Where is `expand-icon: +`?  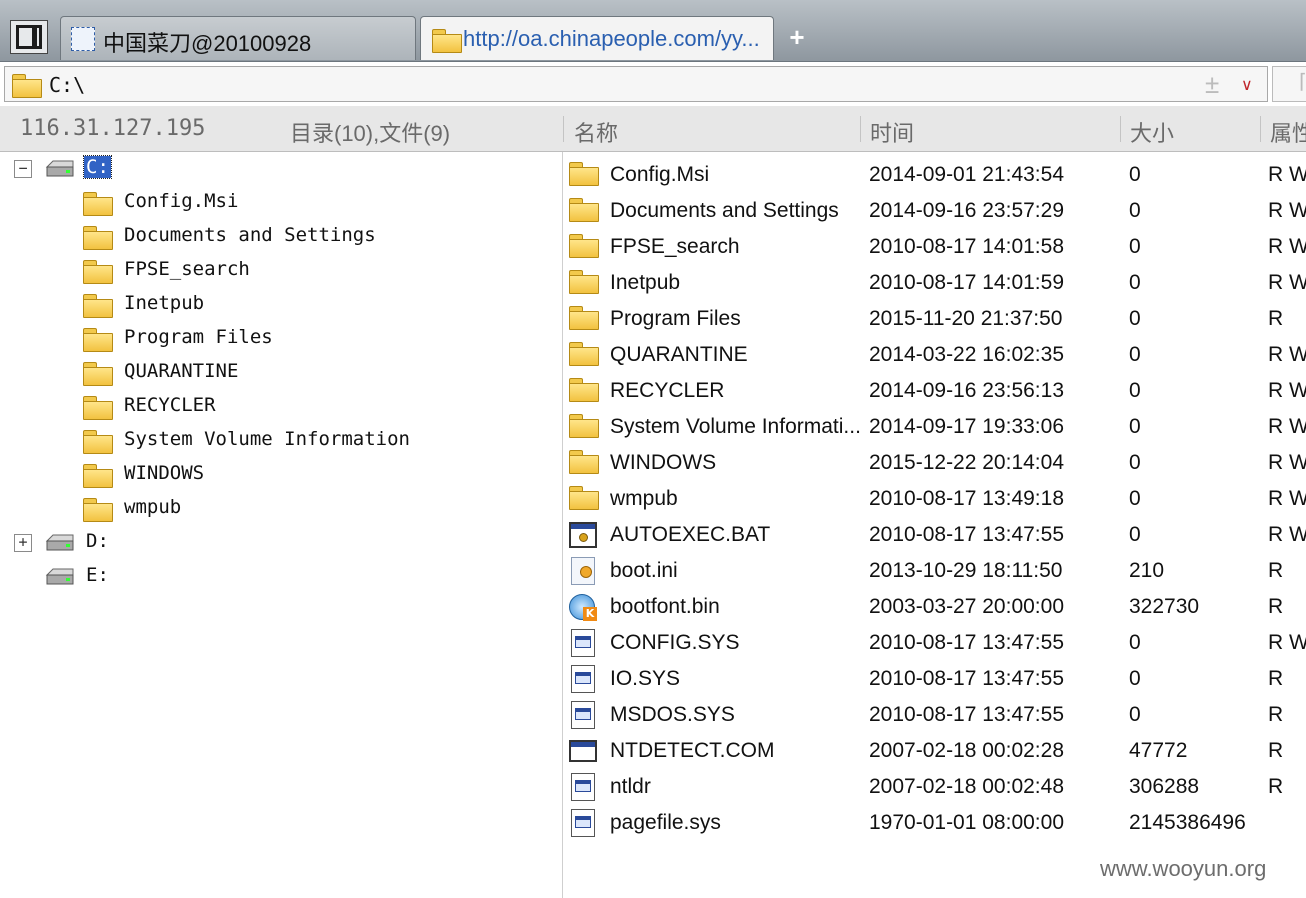
expand-icon: + is located at coordinates (23, 543).